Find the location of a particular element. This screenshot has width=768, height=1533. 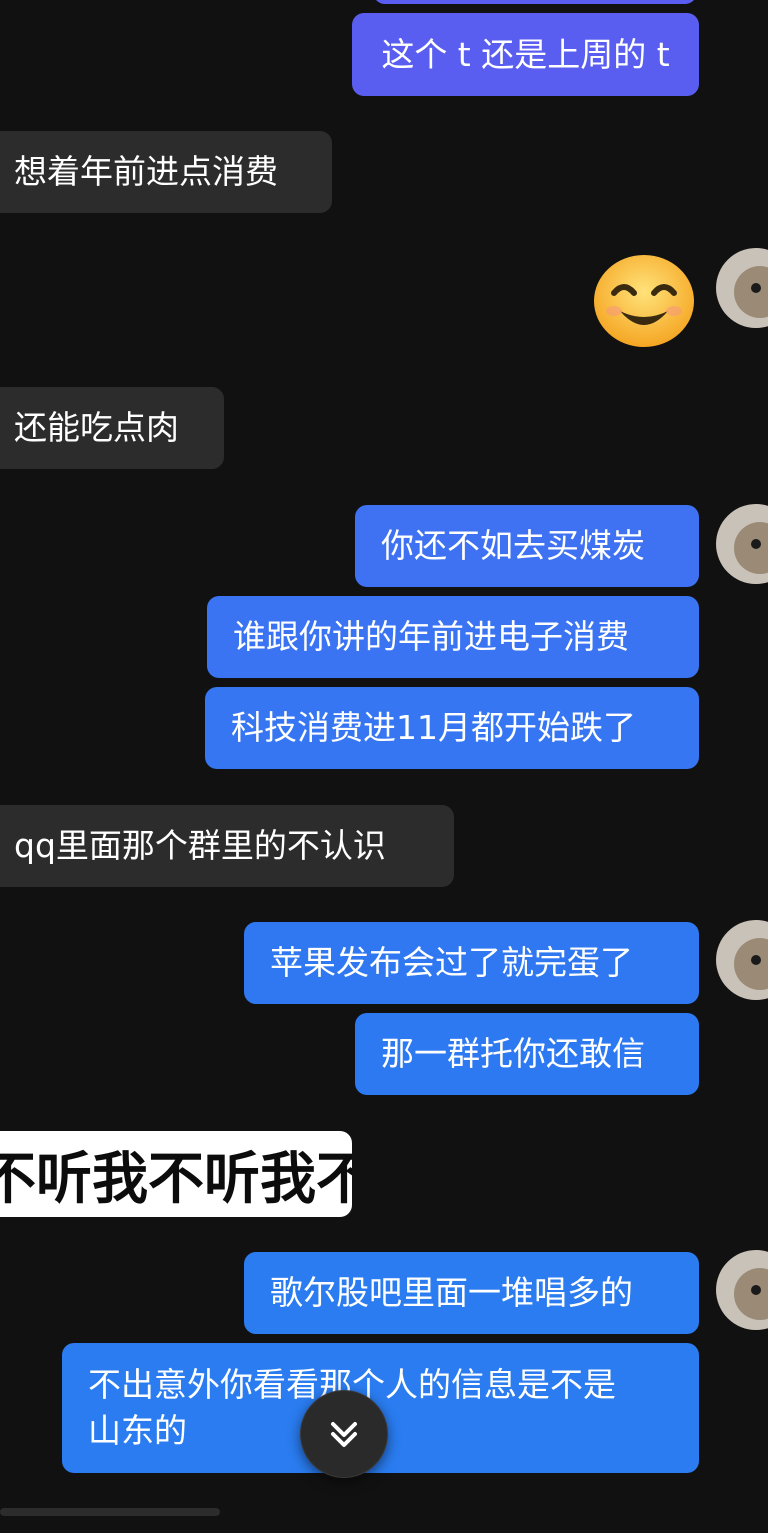

outgoing-message: 那一群托你还敢信 is located at coordinates (527, 1054).